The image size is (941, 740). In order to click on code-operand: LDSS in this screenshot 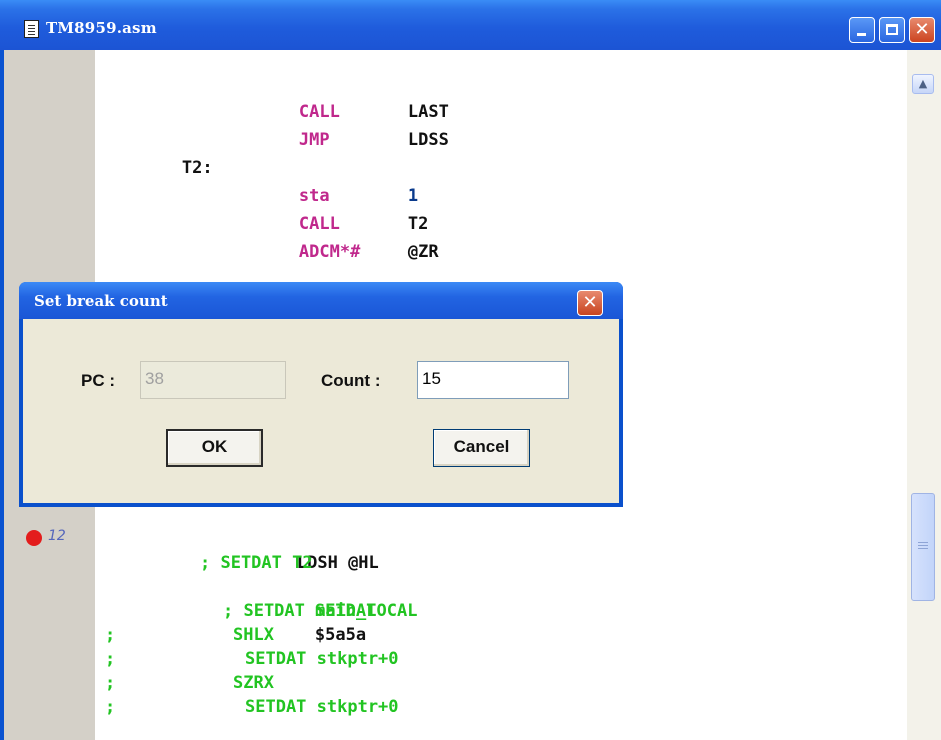, I will do `click(428, 140)`.